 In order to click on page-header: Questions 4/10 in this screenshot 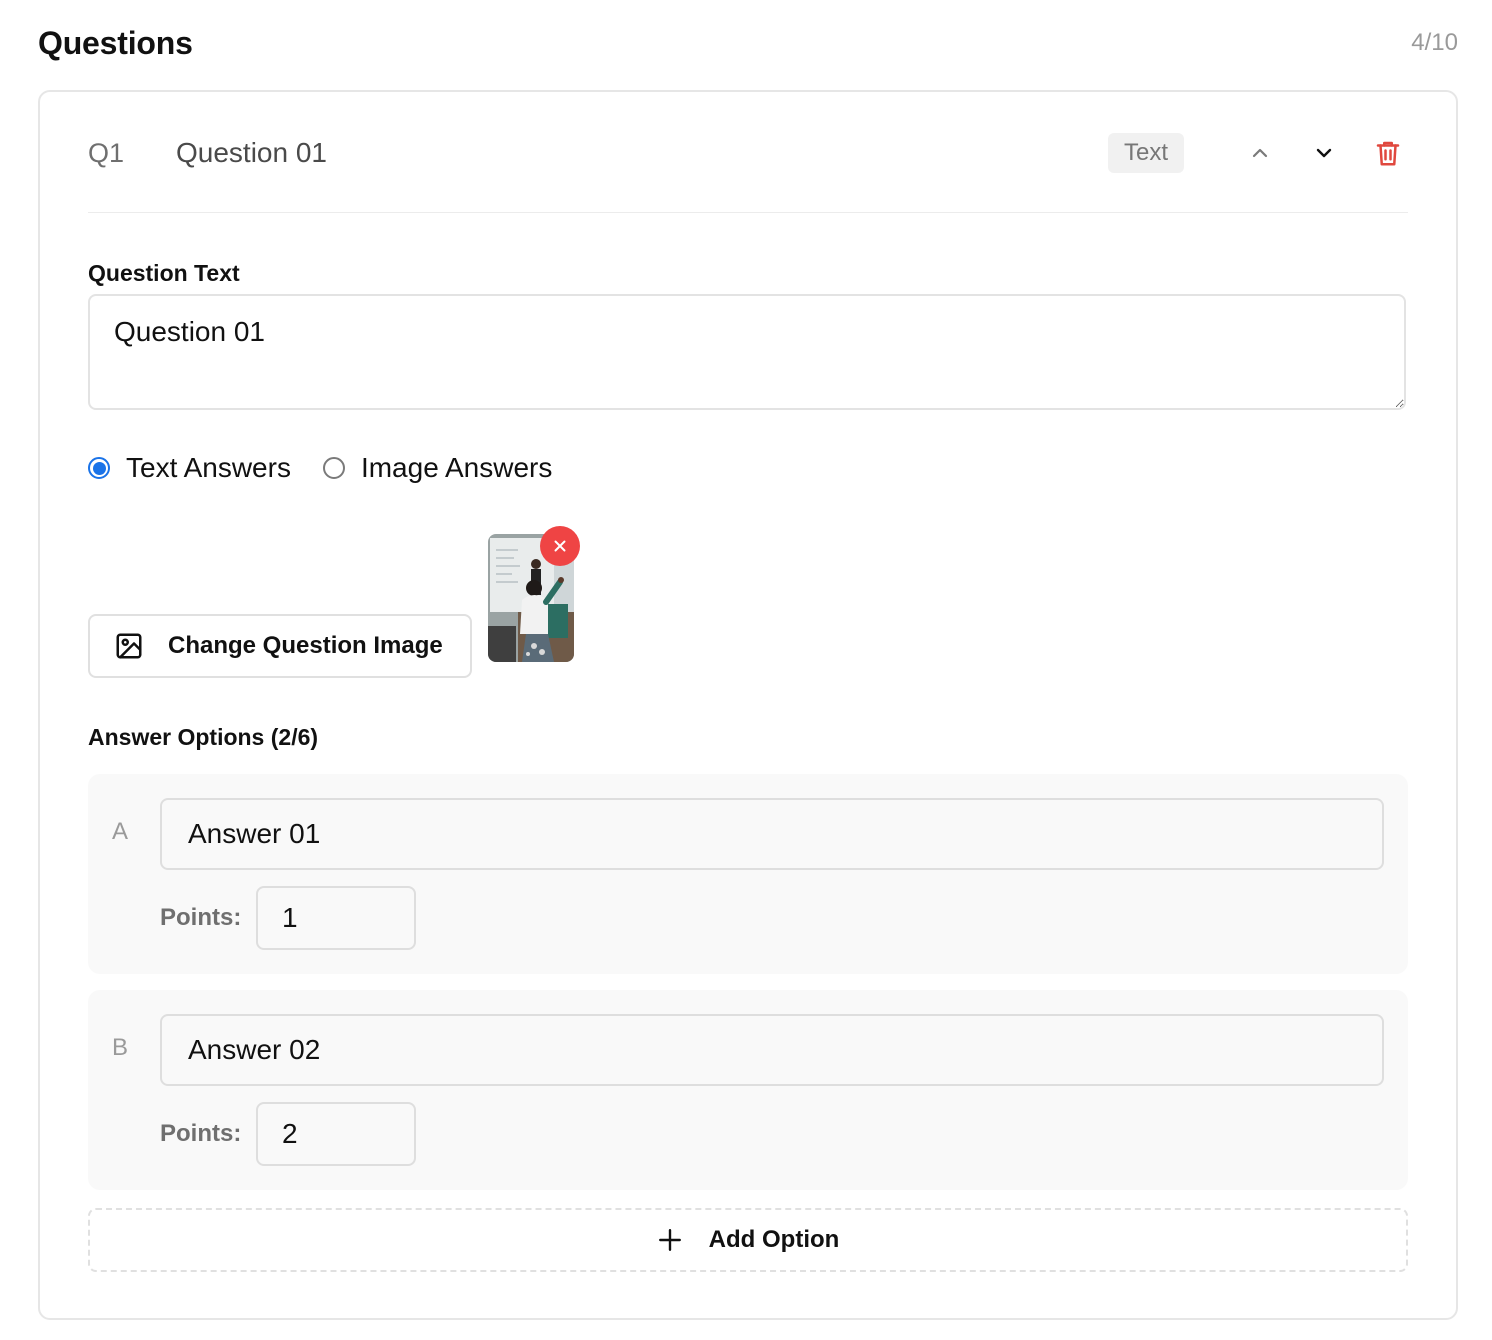, I will do `click(748, 43)`.